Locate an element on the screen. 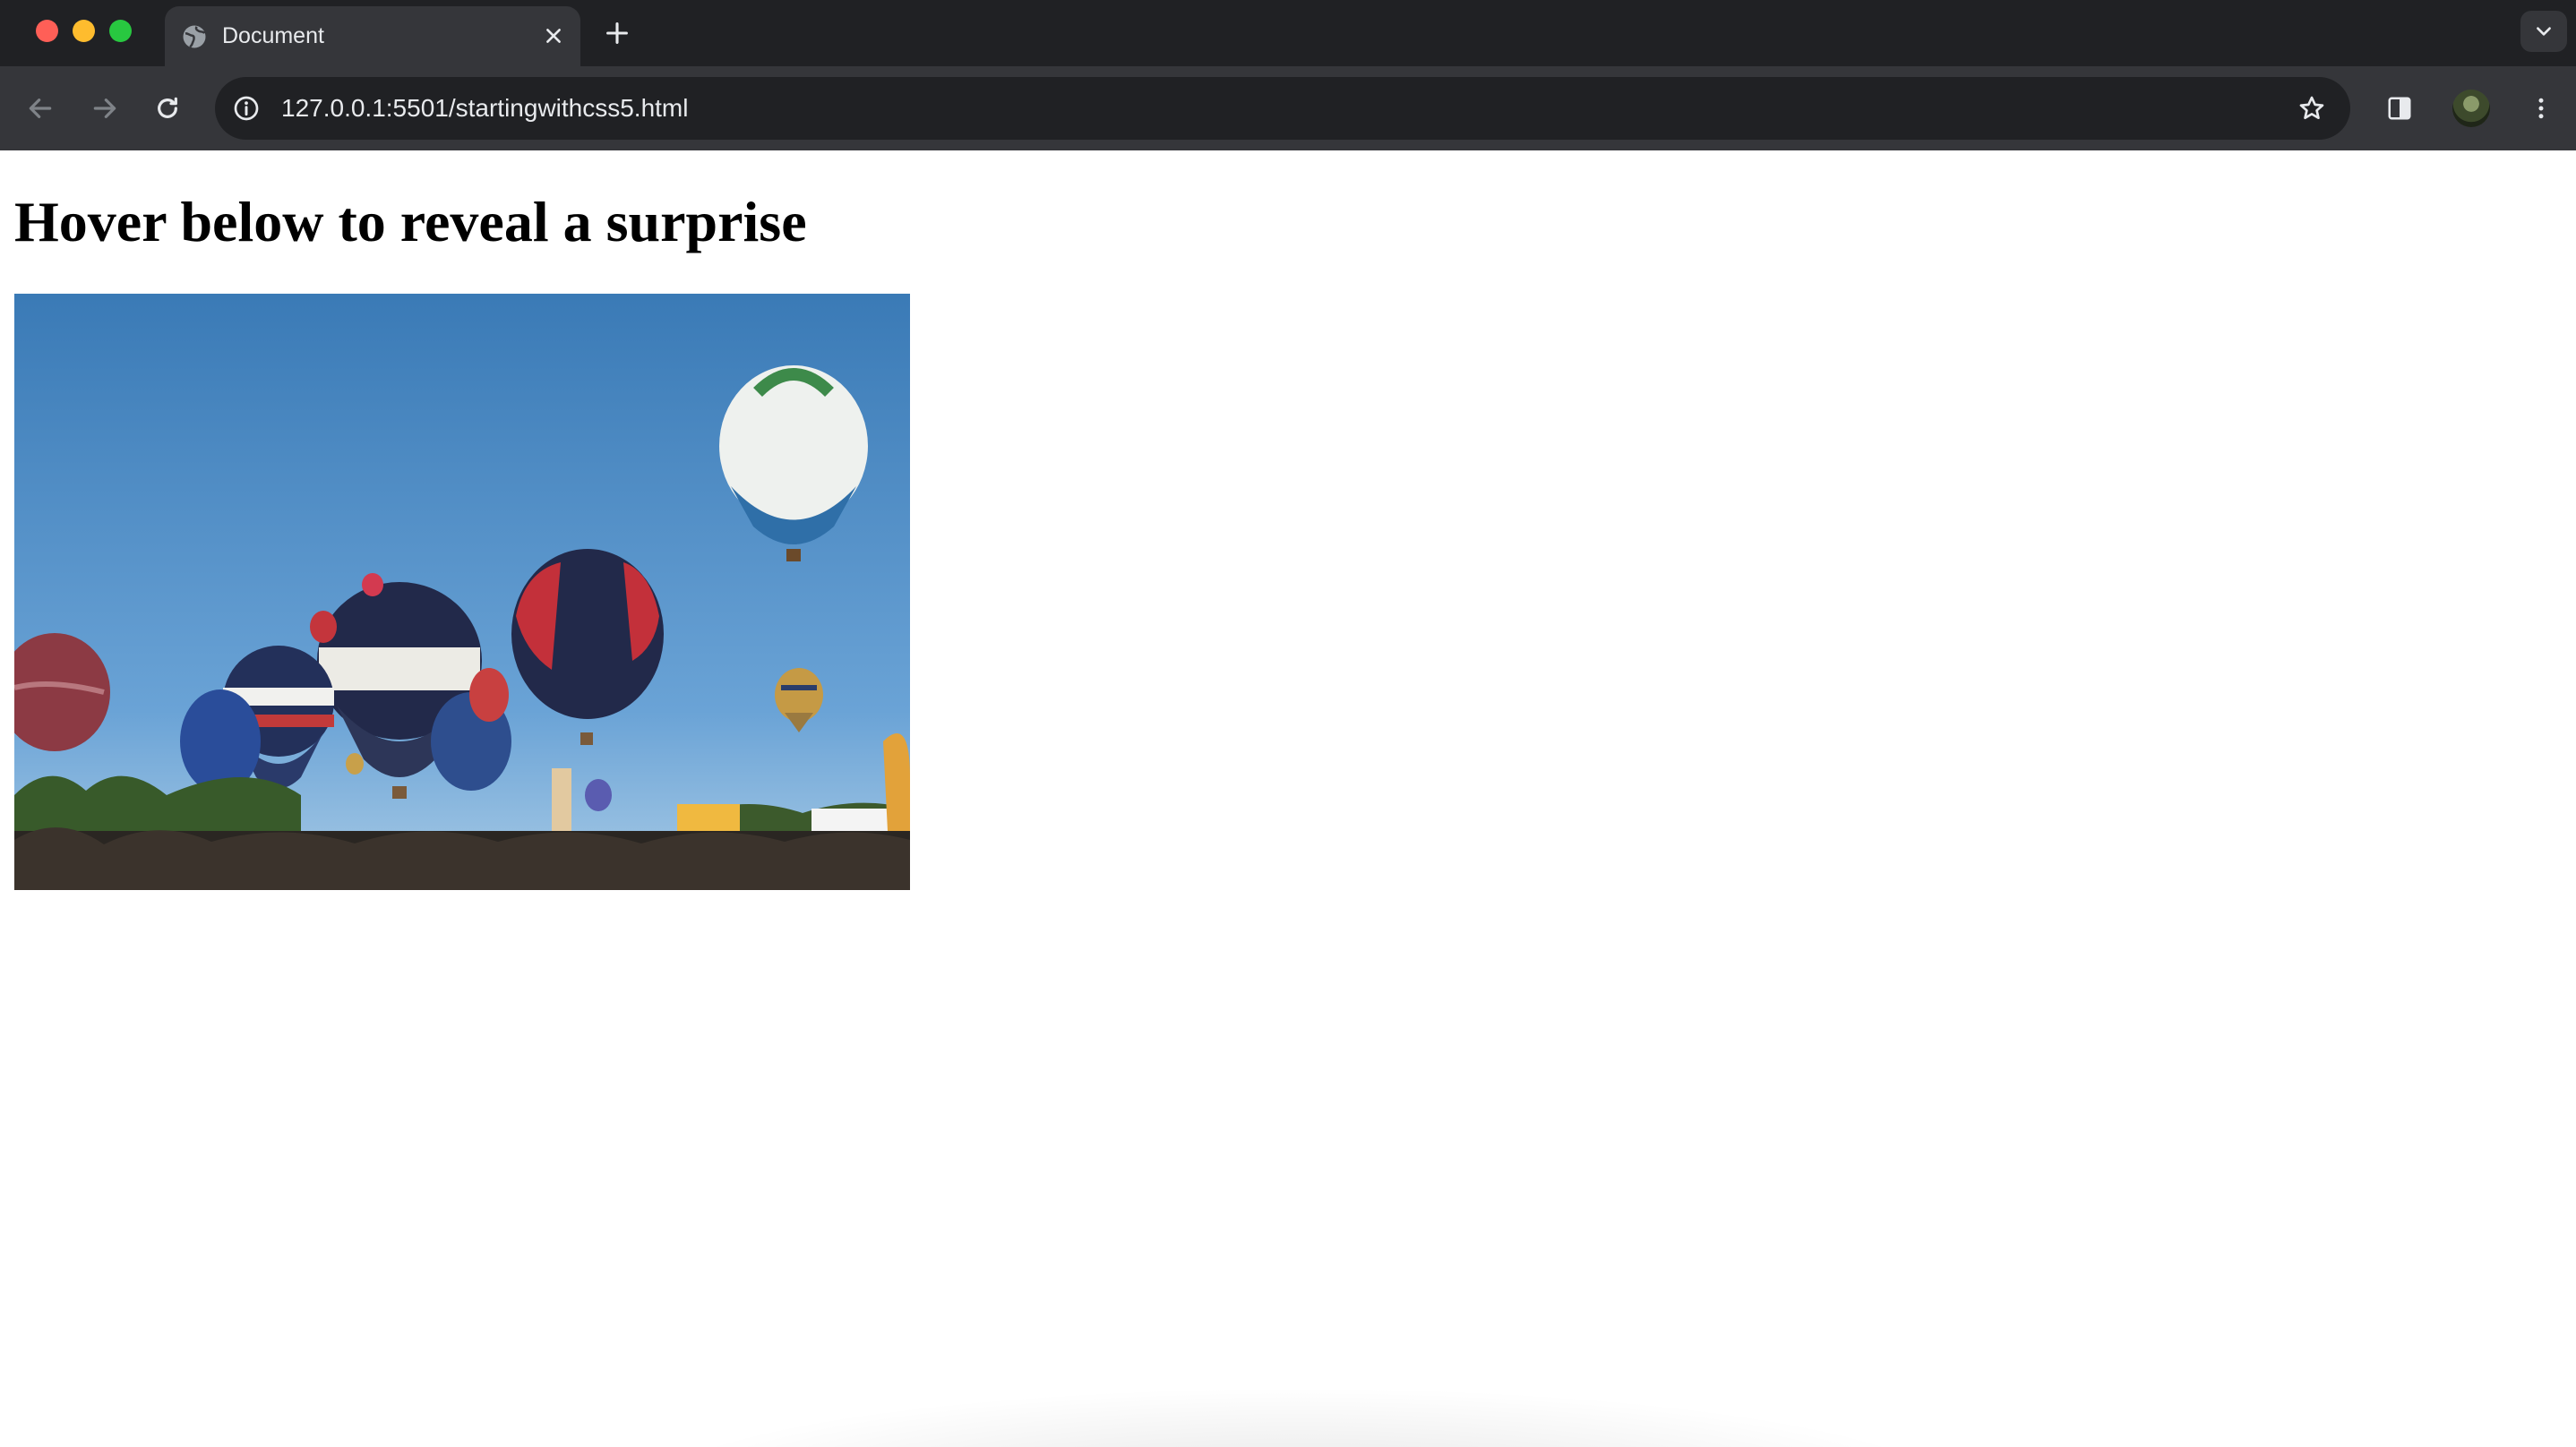 The width and height of the screenshot is (2576, 1447). tab-strip: Document is located at coordinates (1288, 33).